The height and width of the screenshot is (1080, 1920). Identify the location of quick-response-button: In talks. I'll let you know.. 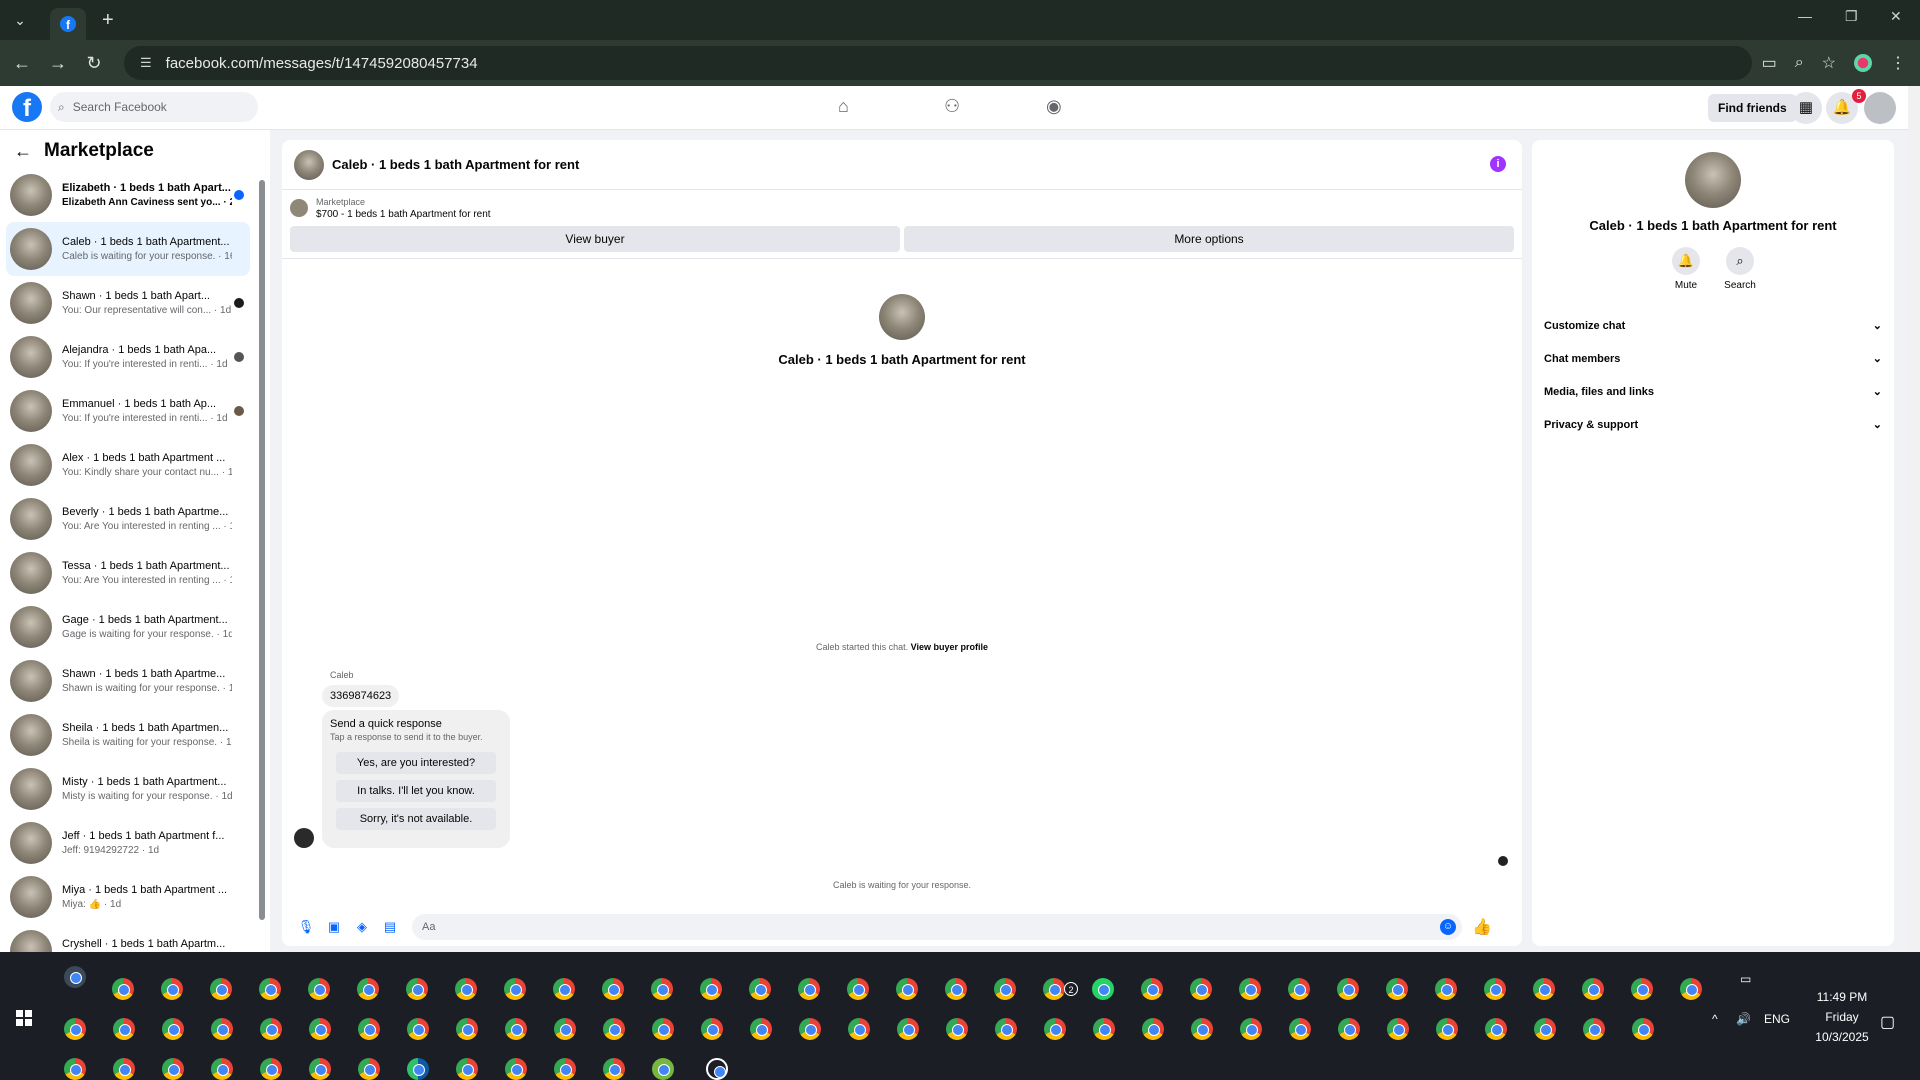
(416, 791).